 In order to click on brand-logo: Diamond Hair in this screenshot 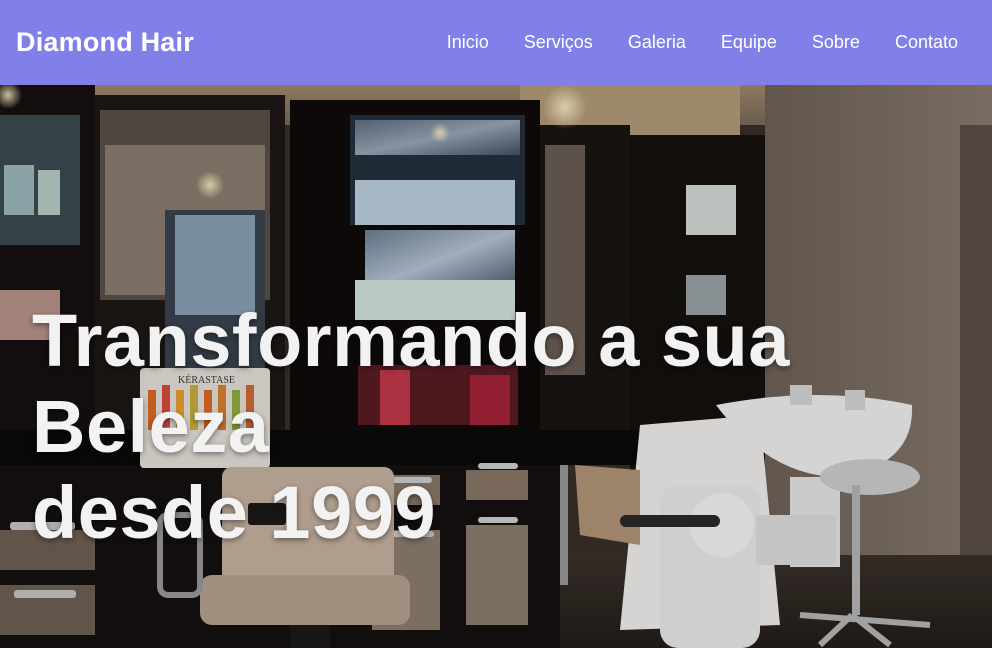, I will do `click(105, 42)`.